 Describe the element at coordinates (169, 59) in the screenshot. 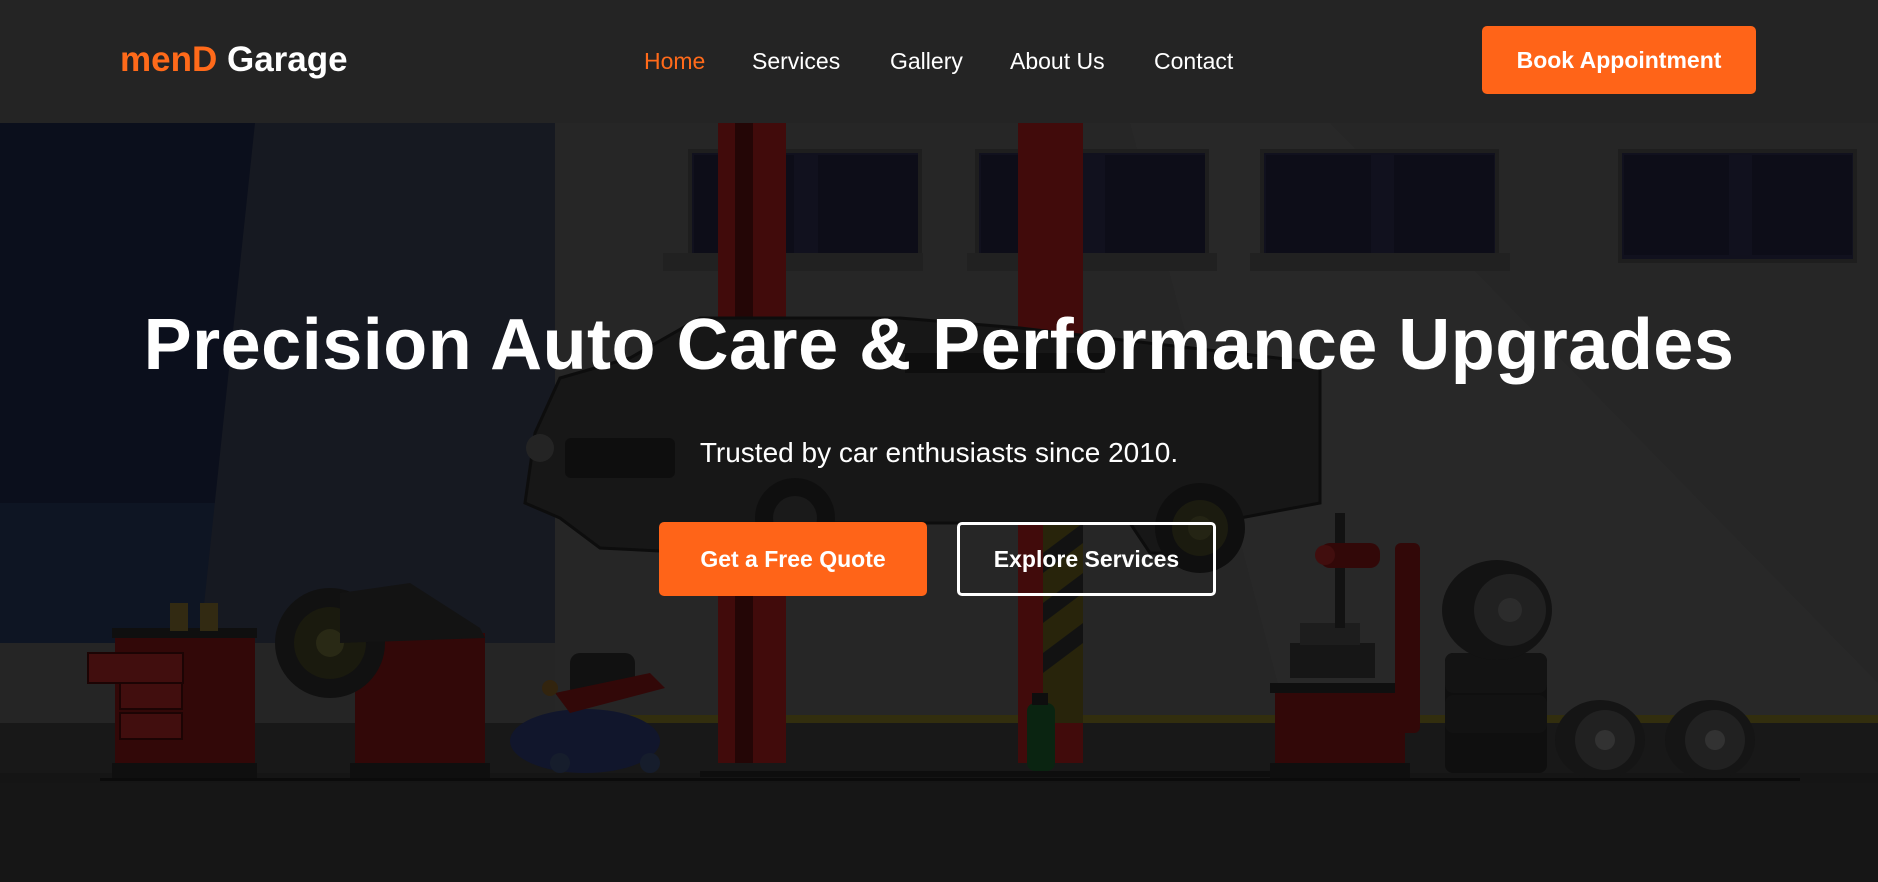

I see `brand-name-accent: menD` at that location.